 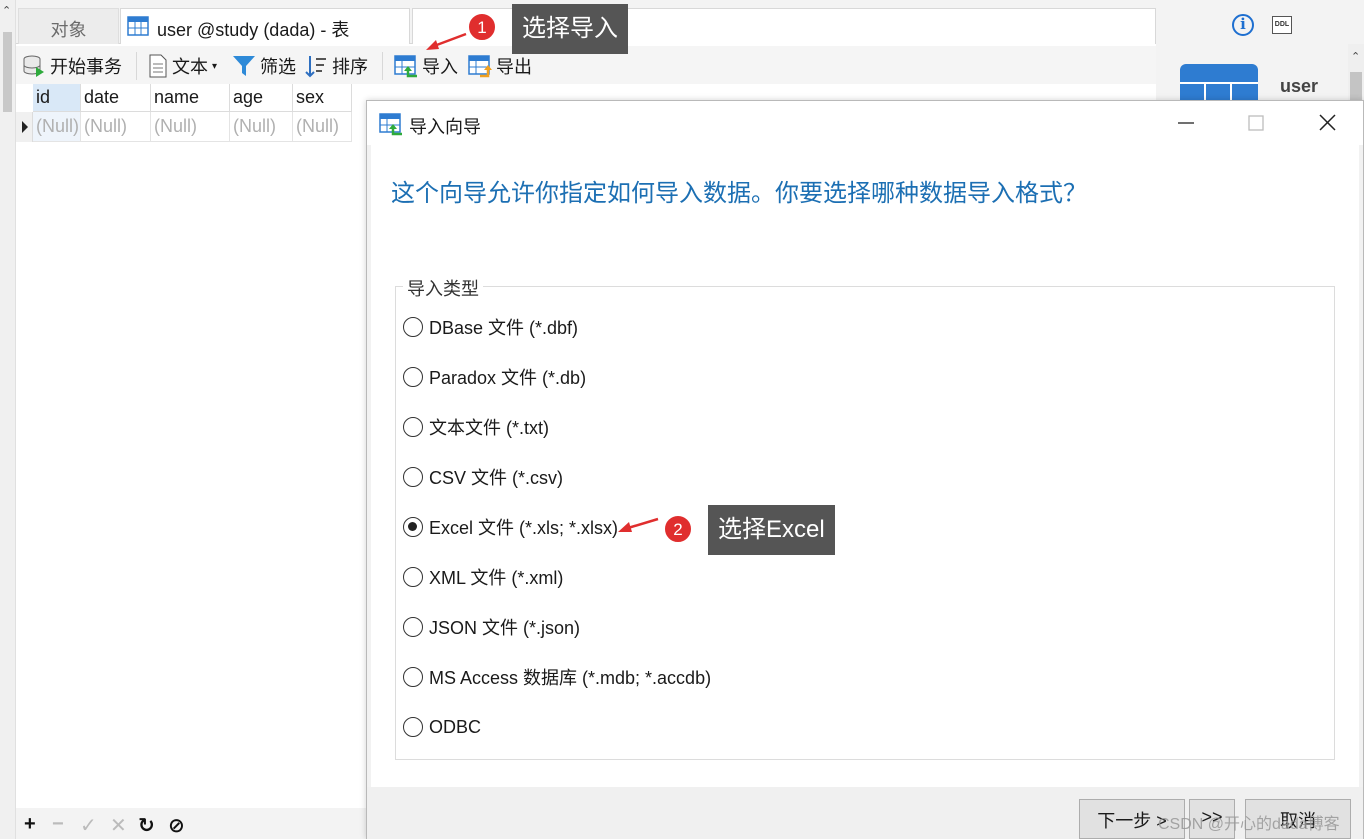 I want to click on annotation-arrow-icon, so click(x=638, y=524).